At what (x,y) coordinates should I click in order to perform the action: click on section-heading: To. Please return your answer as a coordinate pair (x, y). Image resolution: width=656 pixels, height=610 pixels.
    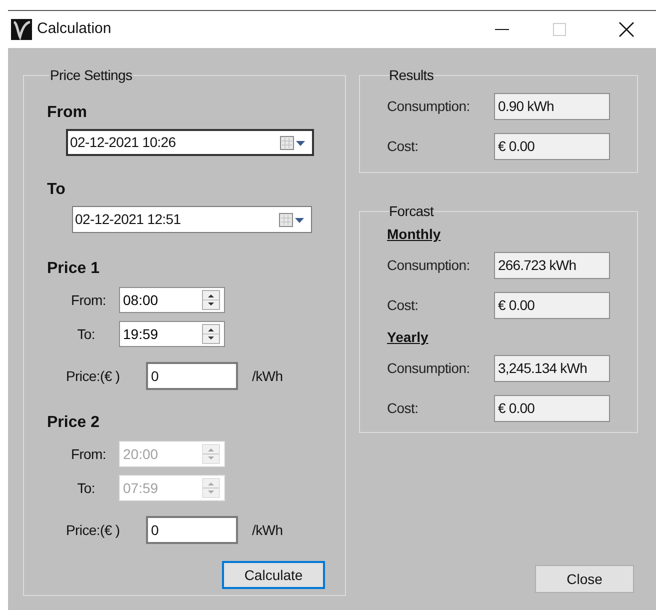
    Looking at the image, I should click on (56, 190).